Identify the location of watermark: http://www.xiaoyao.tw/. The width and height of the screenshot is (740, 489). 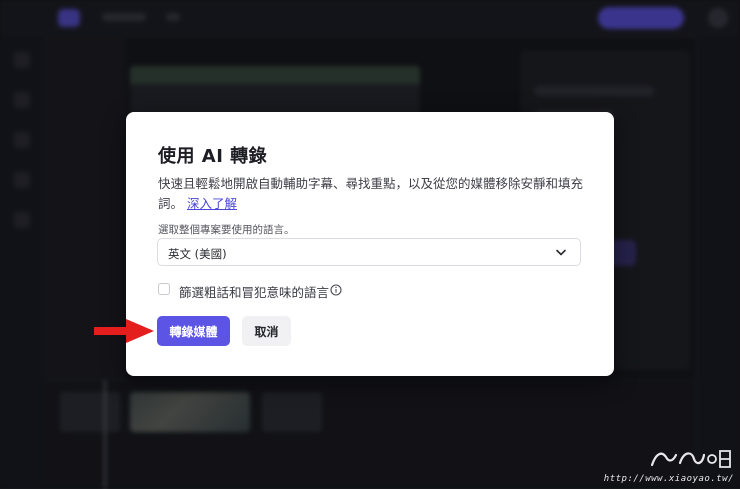
(669, 465).